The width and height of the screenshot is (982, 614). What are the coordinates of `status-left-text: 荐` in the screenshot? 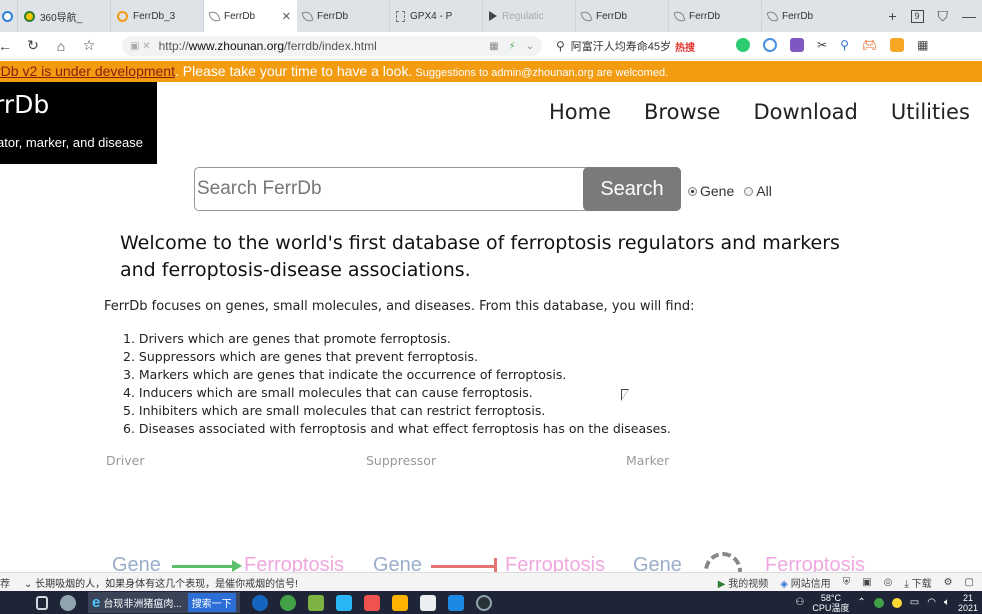 It's located at (5, 584).